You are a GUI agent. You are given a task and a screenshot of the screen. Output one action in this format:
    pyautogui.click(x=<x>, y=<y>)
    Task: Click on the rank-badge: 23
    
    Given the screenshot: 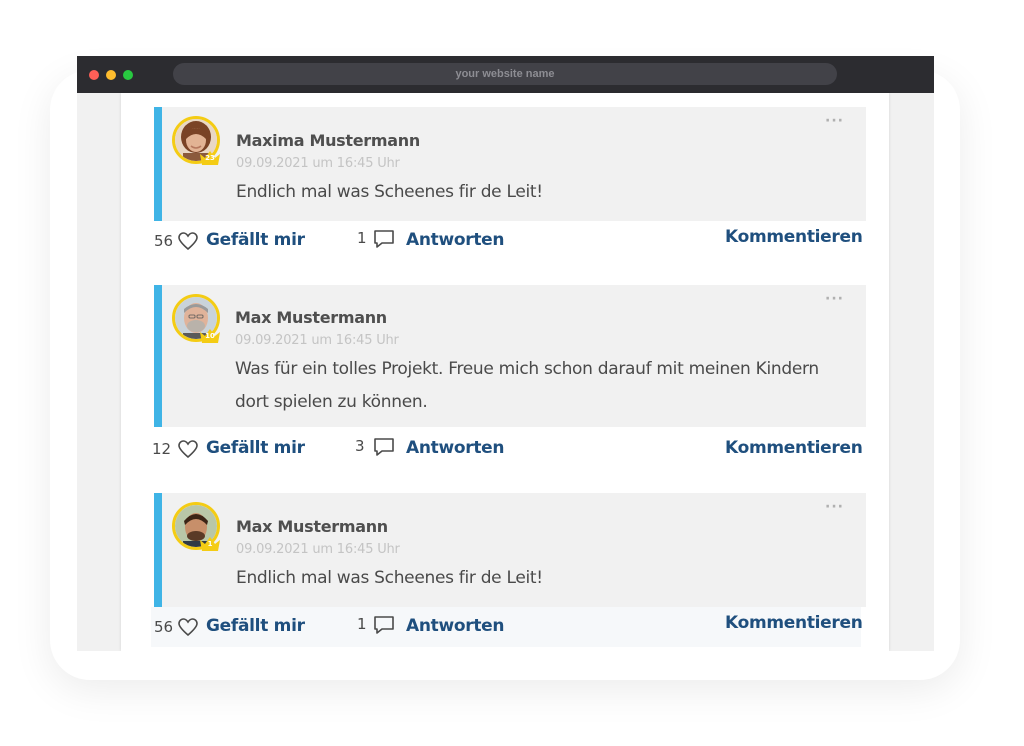 What is the action you would take?
    pyautogui.click(x=210, y=157)
    